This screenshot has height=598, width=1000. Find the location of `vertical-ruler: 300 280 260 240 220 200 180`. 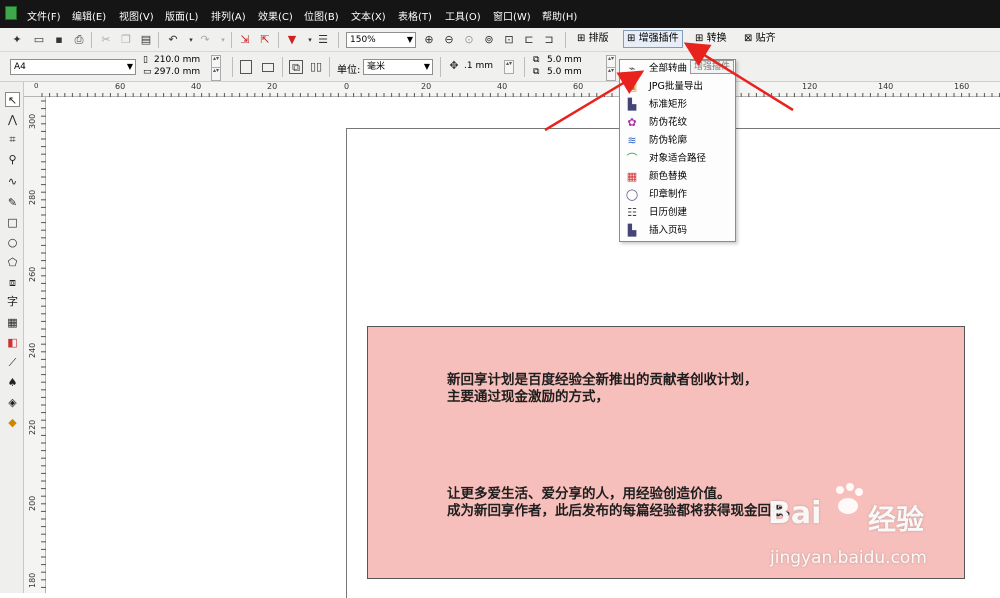

vertical-ruler: 300 280 260 240 220 200 180 is located at coordinates (35, 345).